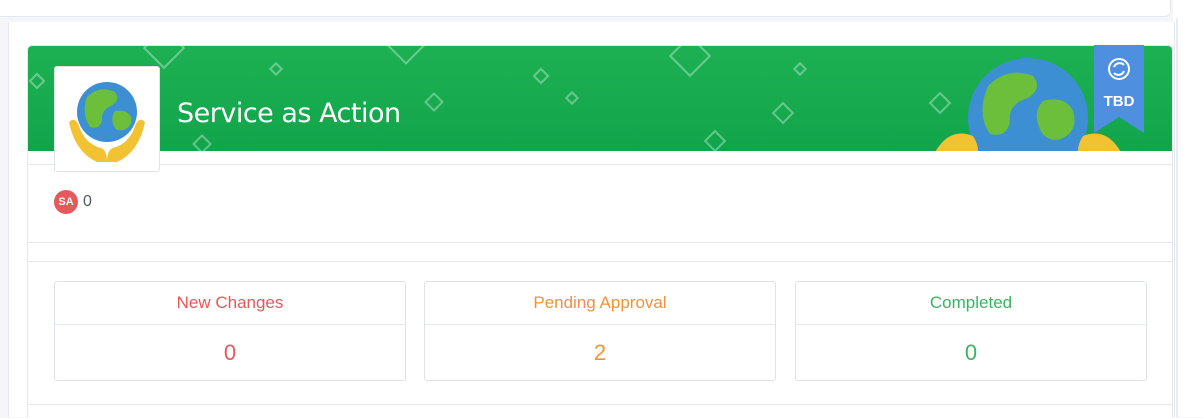 This screenshot has width=1203, height=418. I want to click on ribbon-shape, so click(1119, 89).